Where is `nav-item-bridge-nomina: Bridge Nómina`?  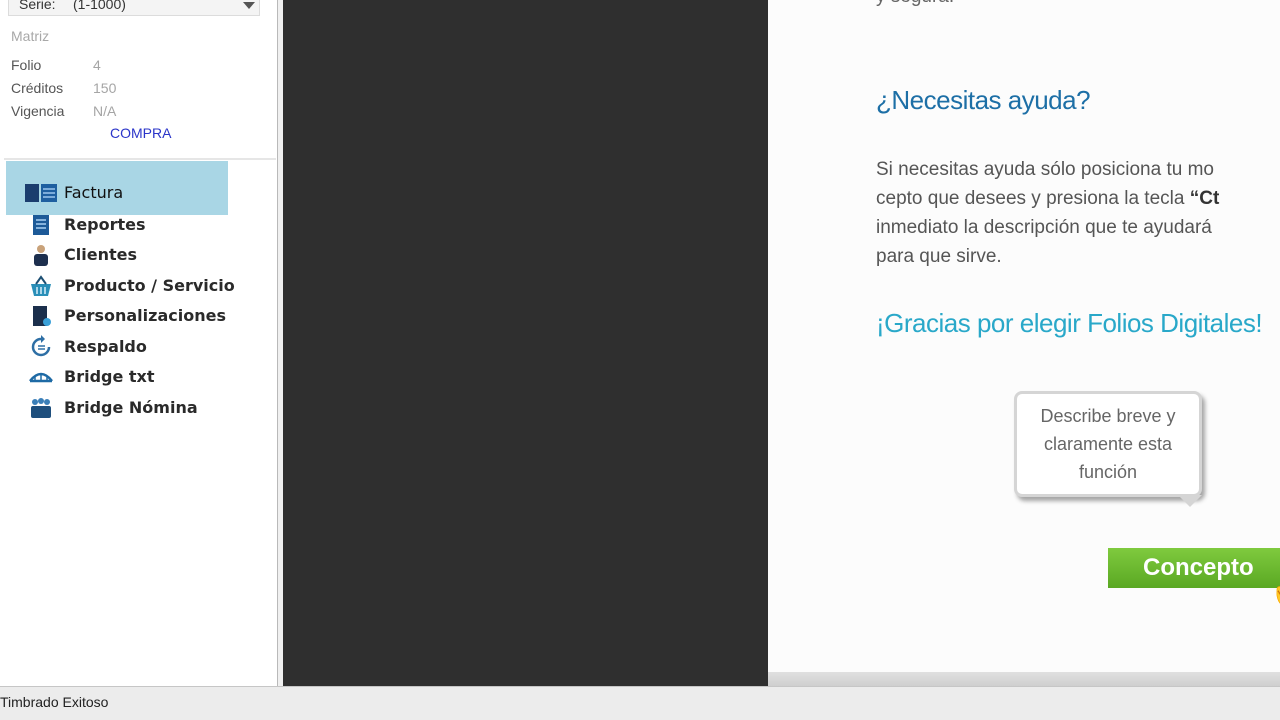 nav-item-bridge-nomina: Bridge Nómina is located at coordinates (139, 408).